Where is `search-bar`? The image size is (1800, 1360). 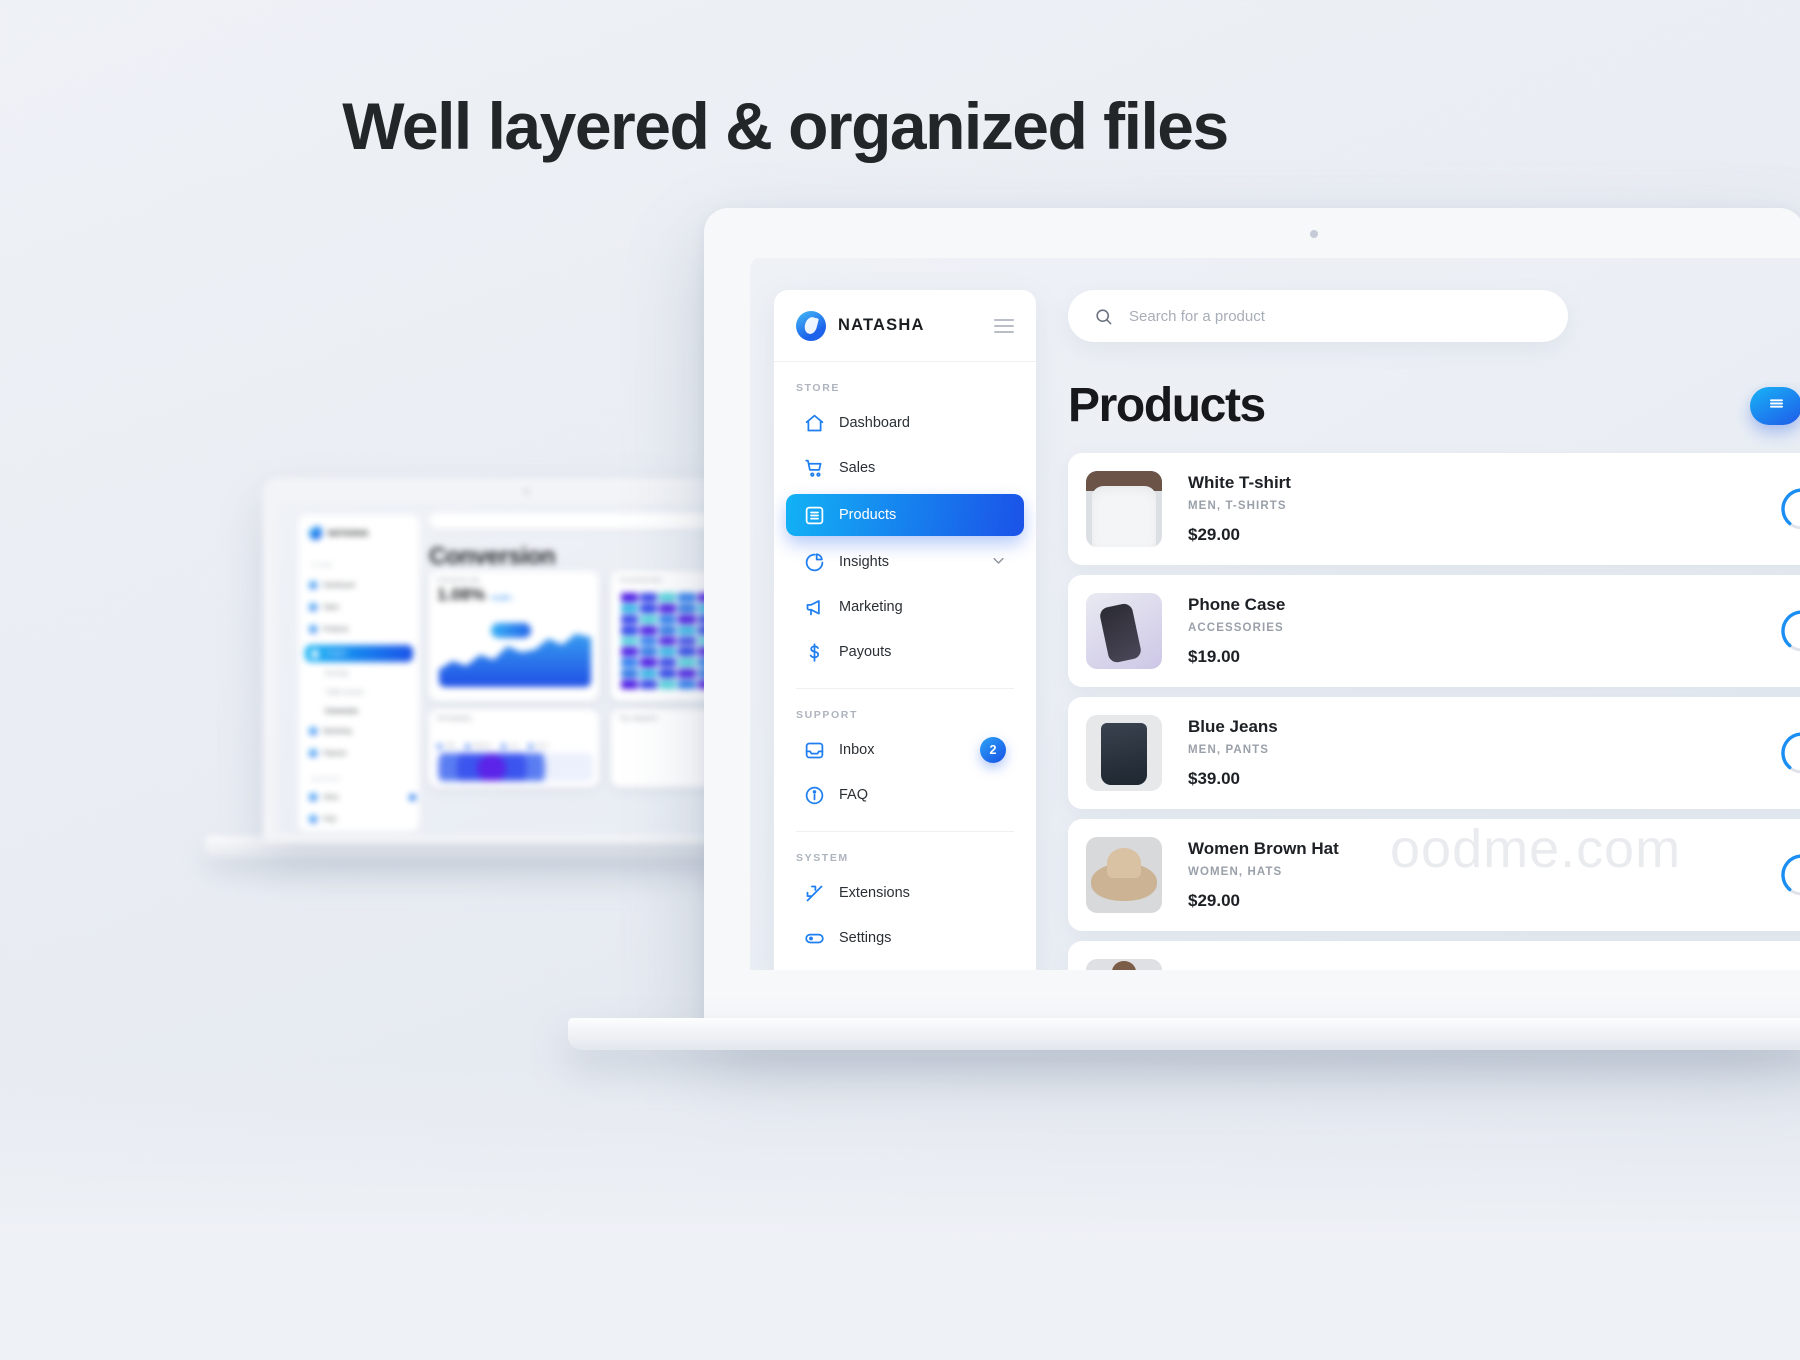
search-bar is located at coordinates (1318, 316).